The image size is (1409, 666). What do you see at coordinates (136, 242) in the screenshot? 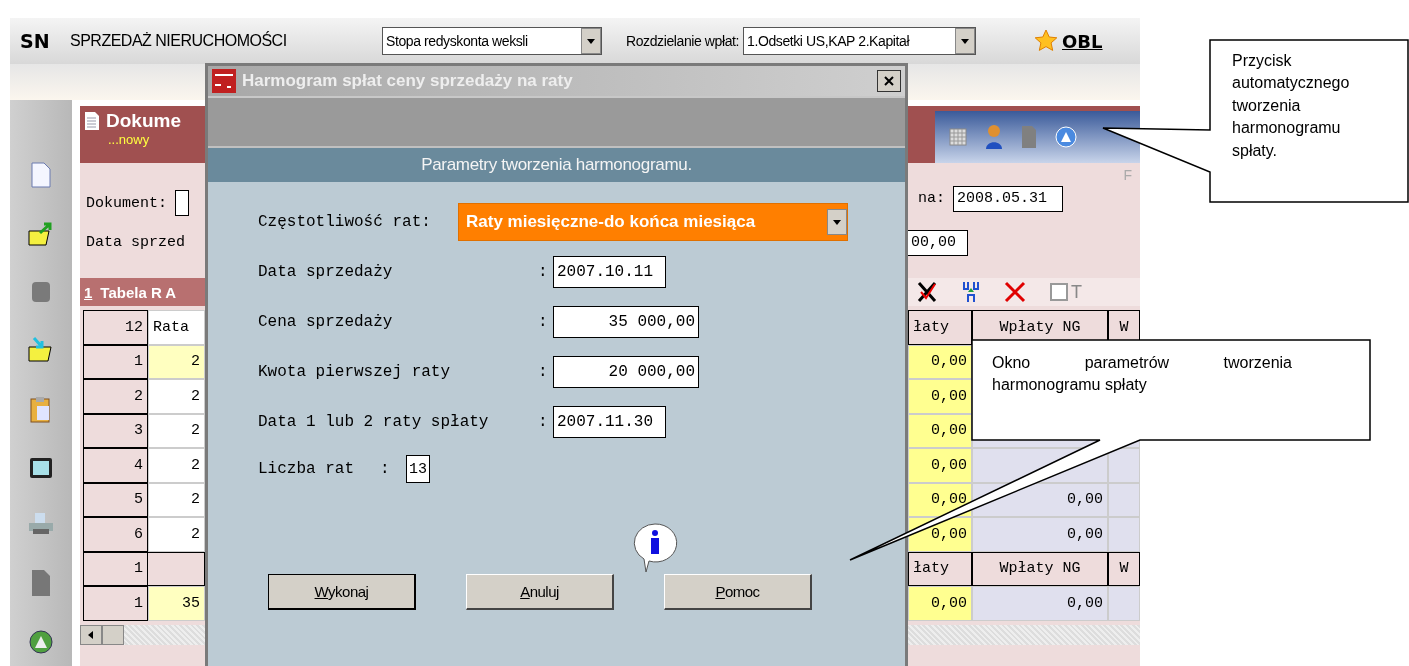
I see `field-label: Data sprzed` at bounding box center [136, 242].